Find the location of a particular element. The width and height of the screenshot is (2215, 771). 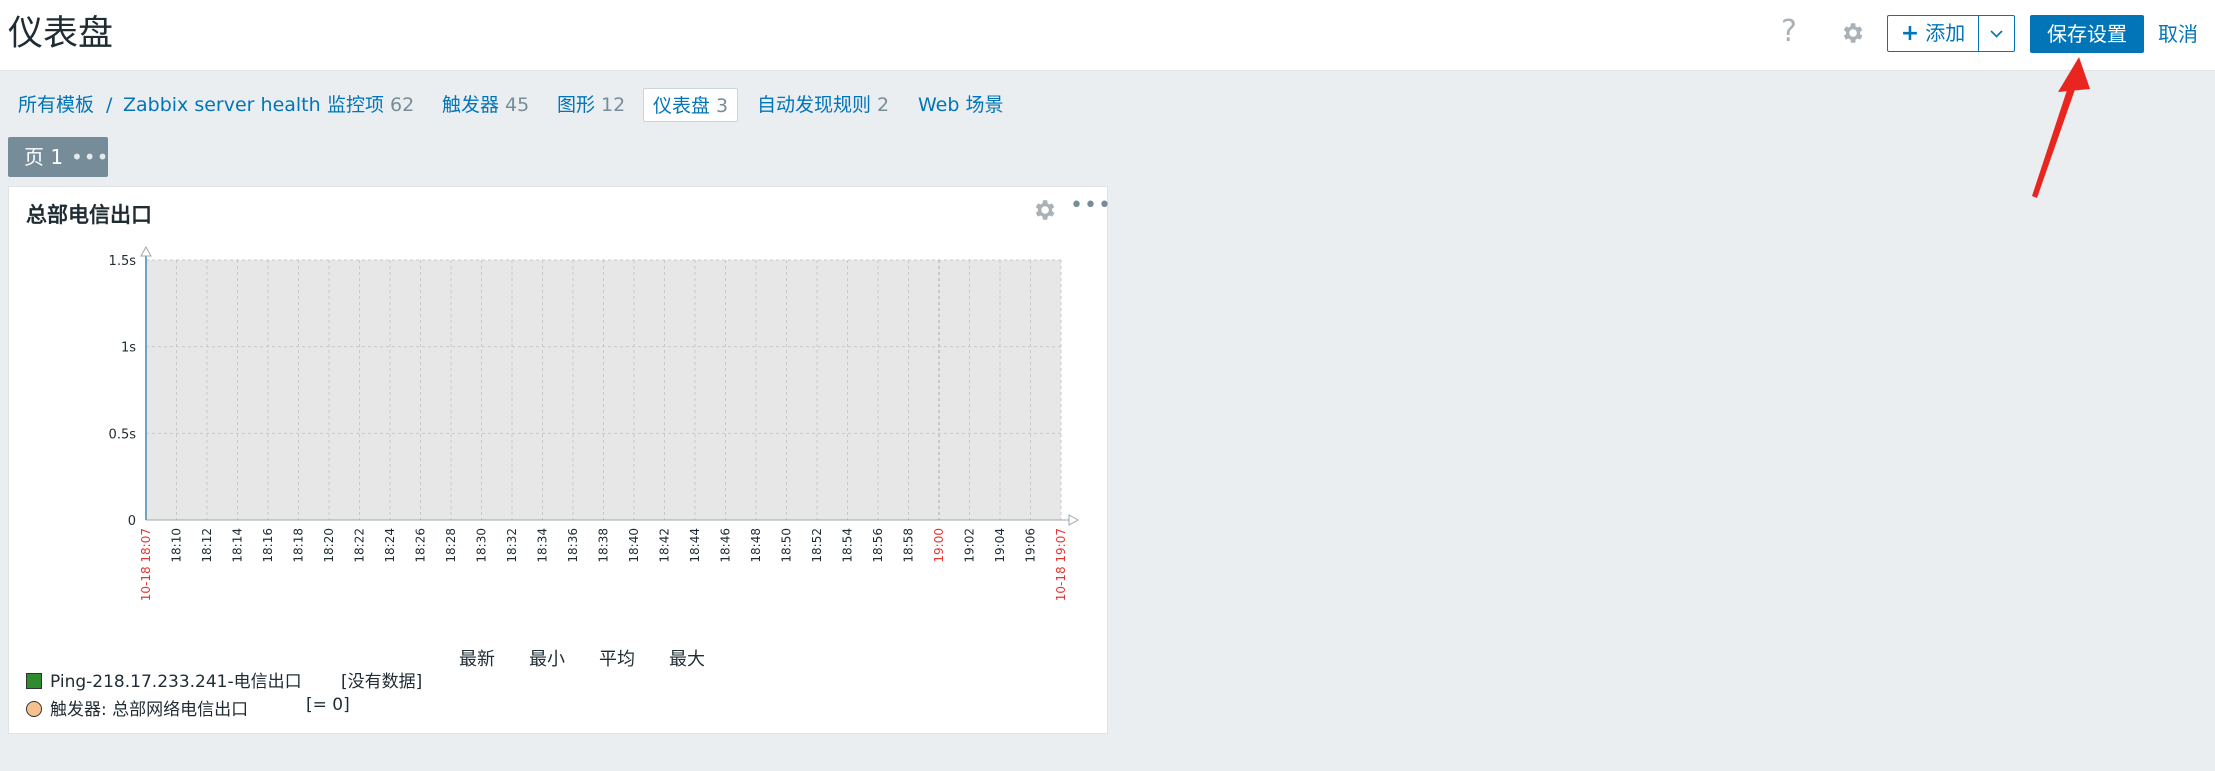

tab-items-label: 监控项 is located at coordinates (356, 105).